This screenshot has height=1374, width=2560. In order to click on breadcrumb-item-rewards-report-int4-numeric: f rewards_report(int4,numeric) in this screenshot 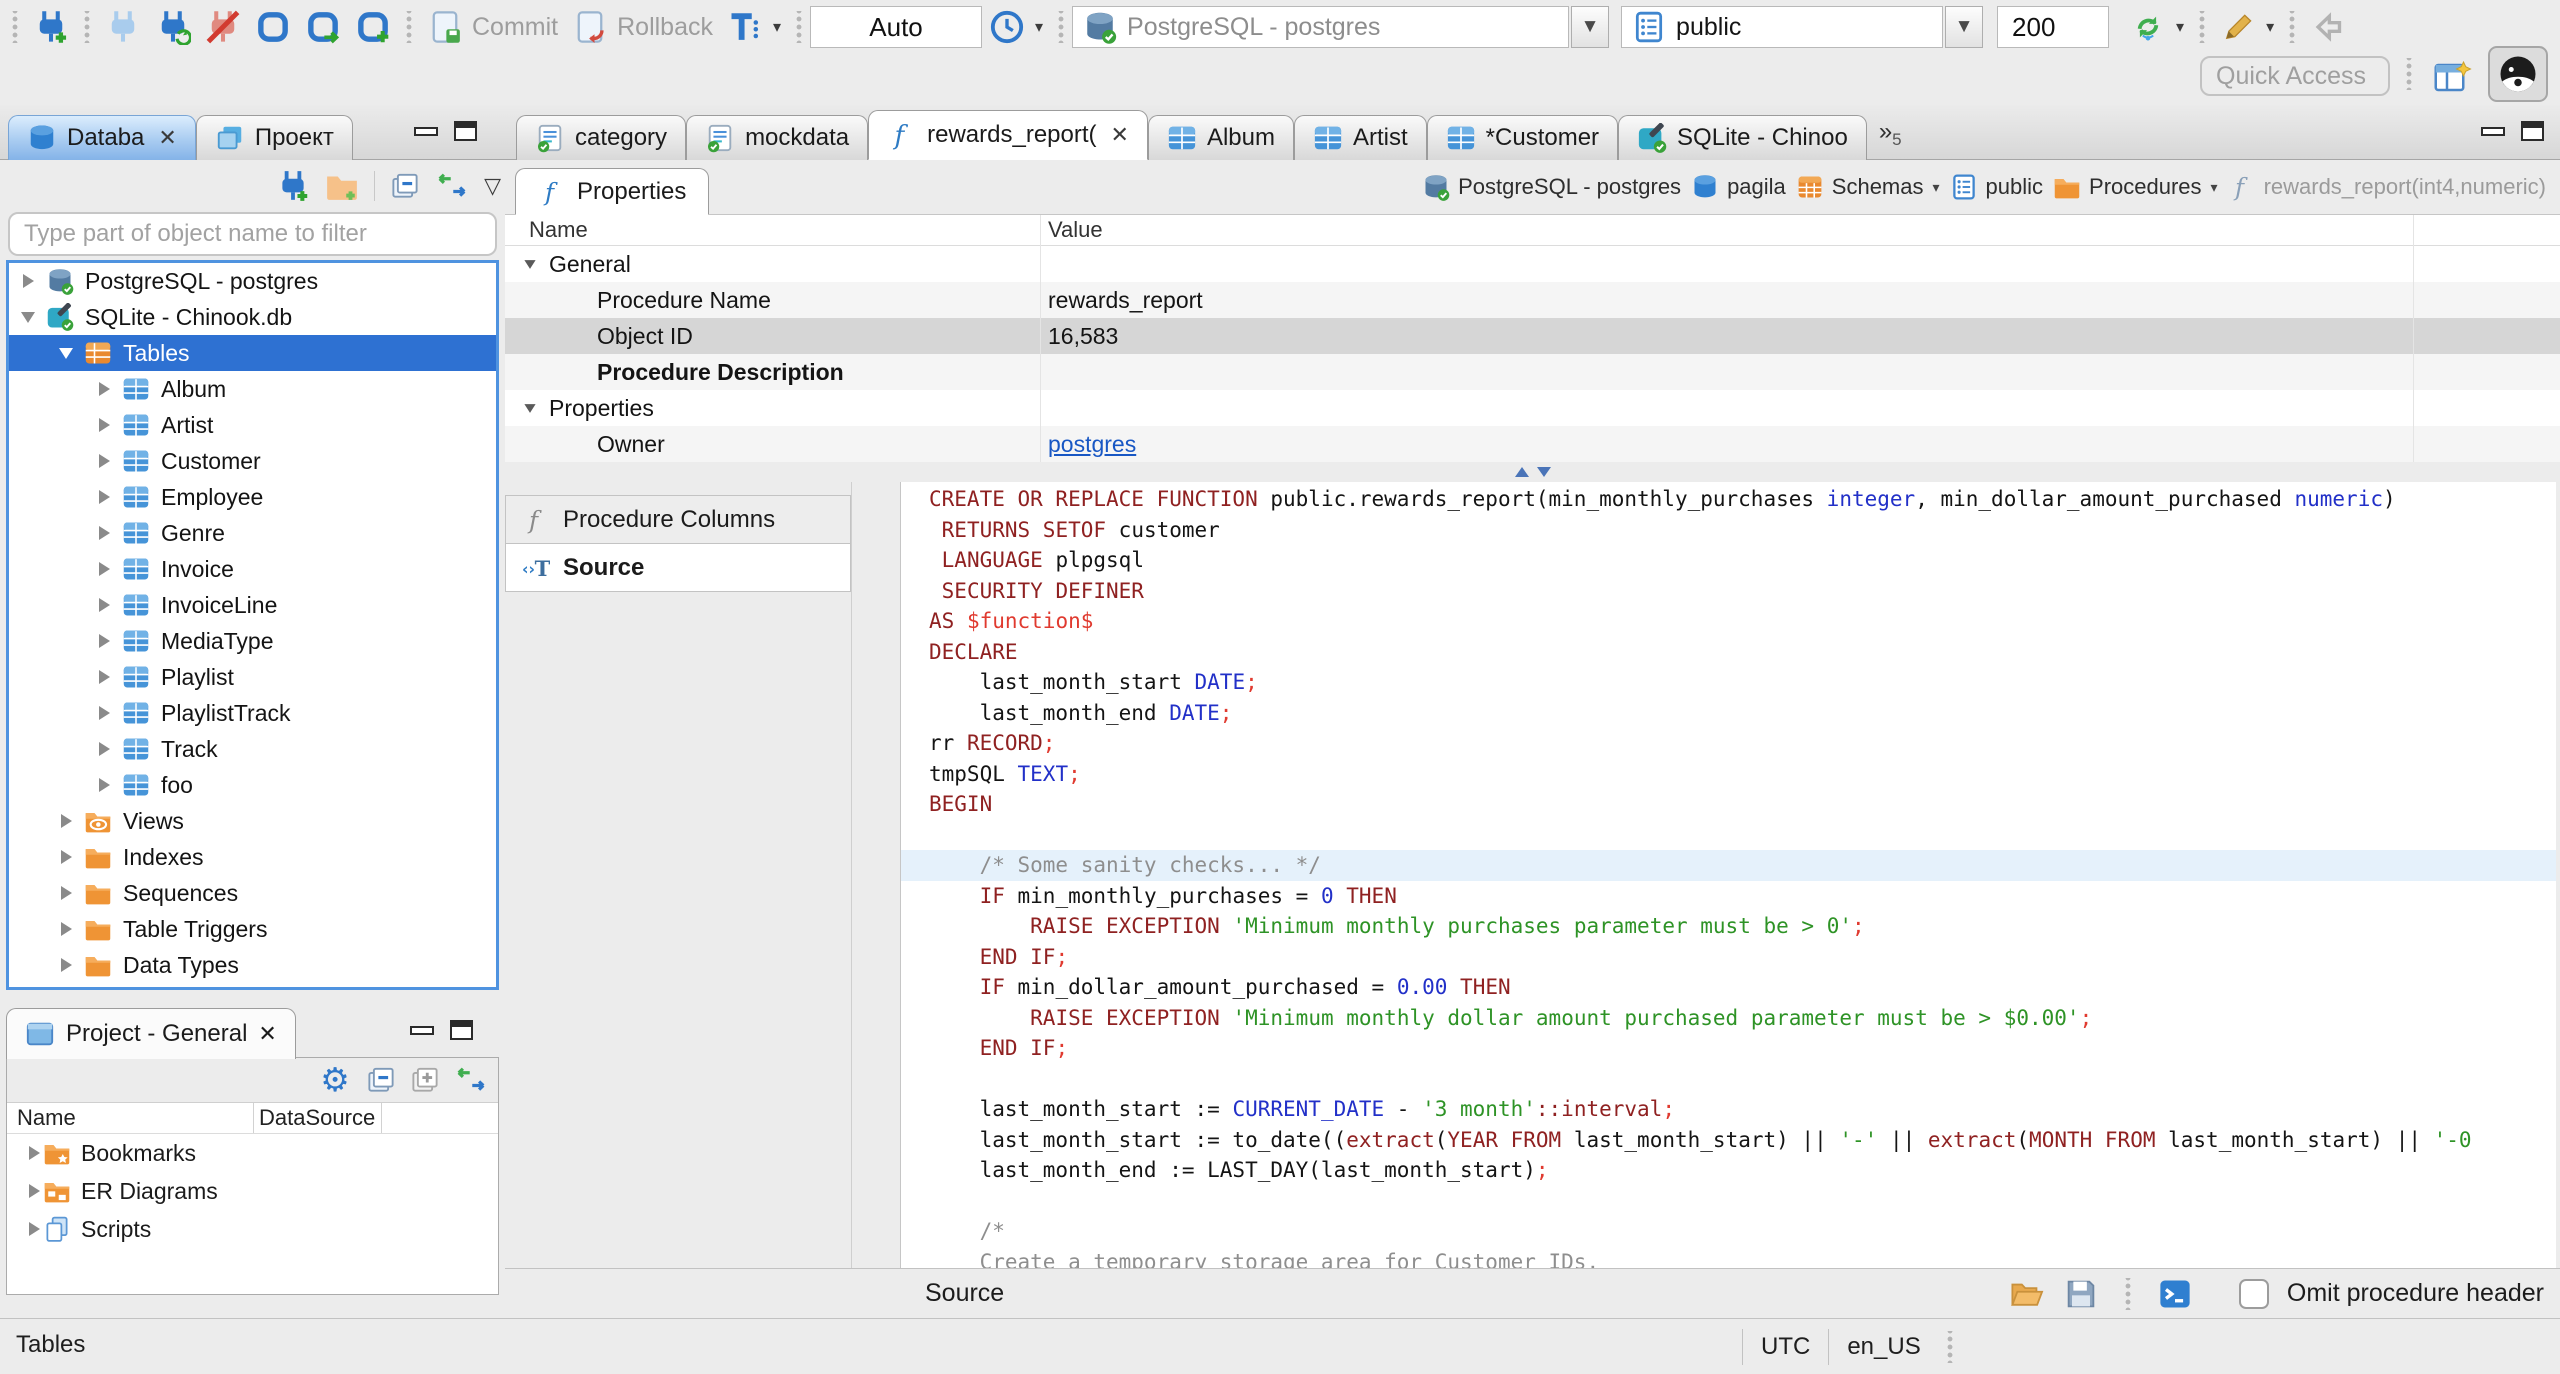, I will do `click(2387, 187)`.